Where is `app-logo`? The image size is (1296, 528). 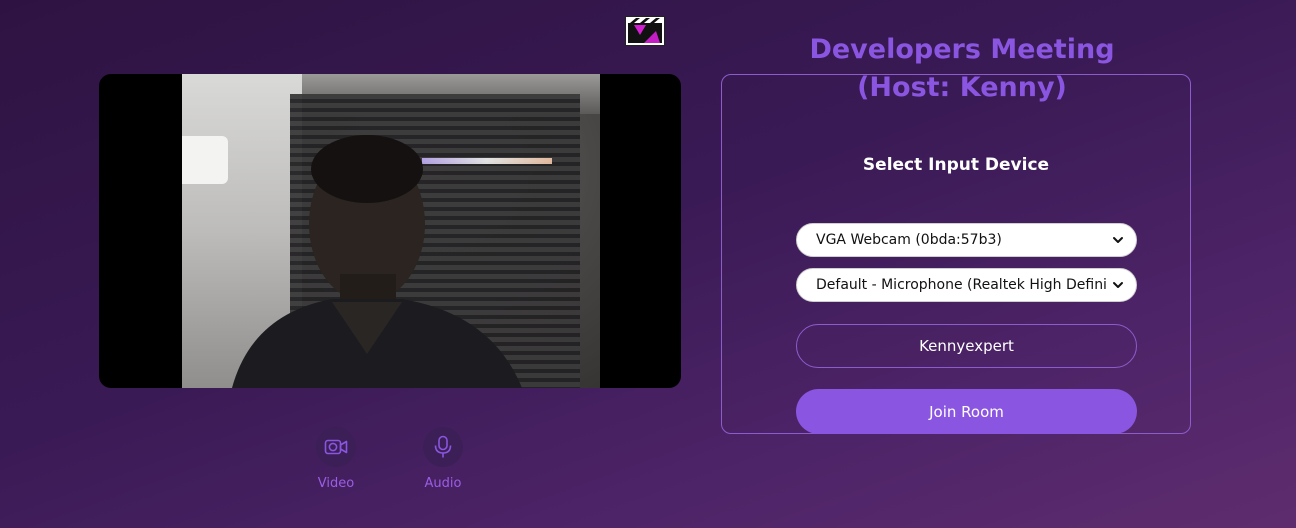
app-logo is located at coordinates (645, 31).